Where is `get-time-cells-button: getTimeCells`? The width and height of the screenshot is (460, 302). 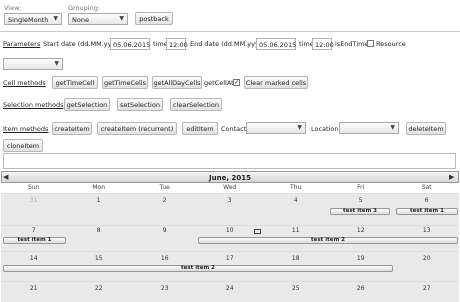 get-time-cells-button: getTimeCells is located at coordinates (125, 82).